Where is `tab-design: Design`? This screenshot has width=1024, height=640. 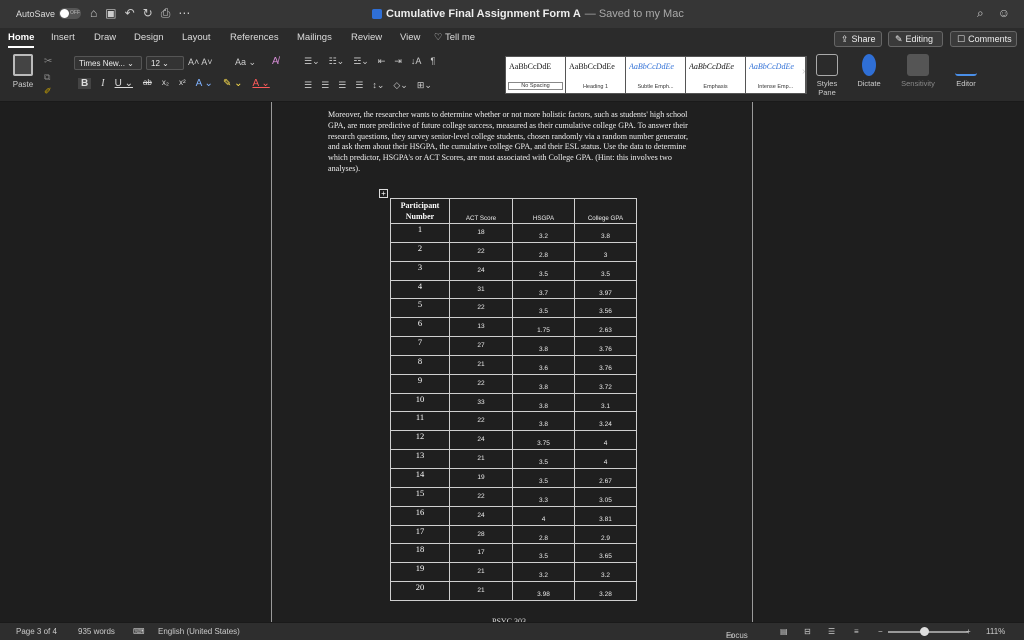
tab-design: Design is located at coordinates (149, 37).